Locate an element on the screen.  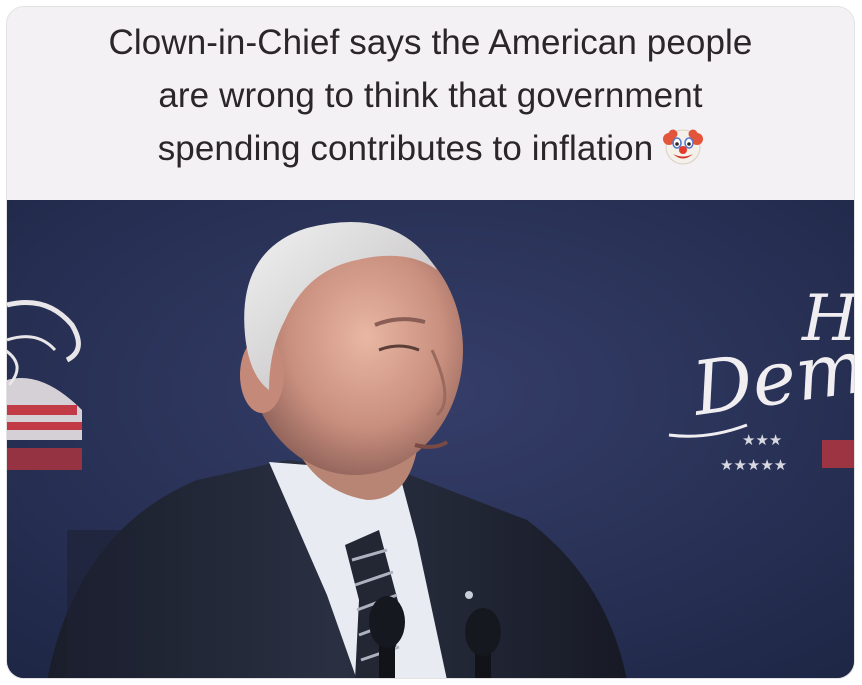
backdrop-script-initial: H is located at coordinates (827, 319).